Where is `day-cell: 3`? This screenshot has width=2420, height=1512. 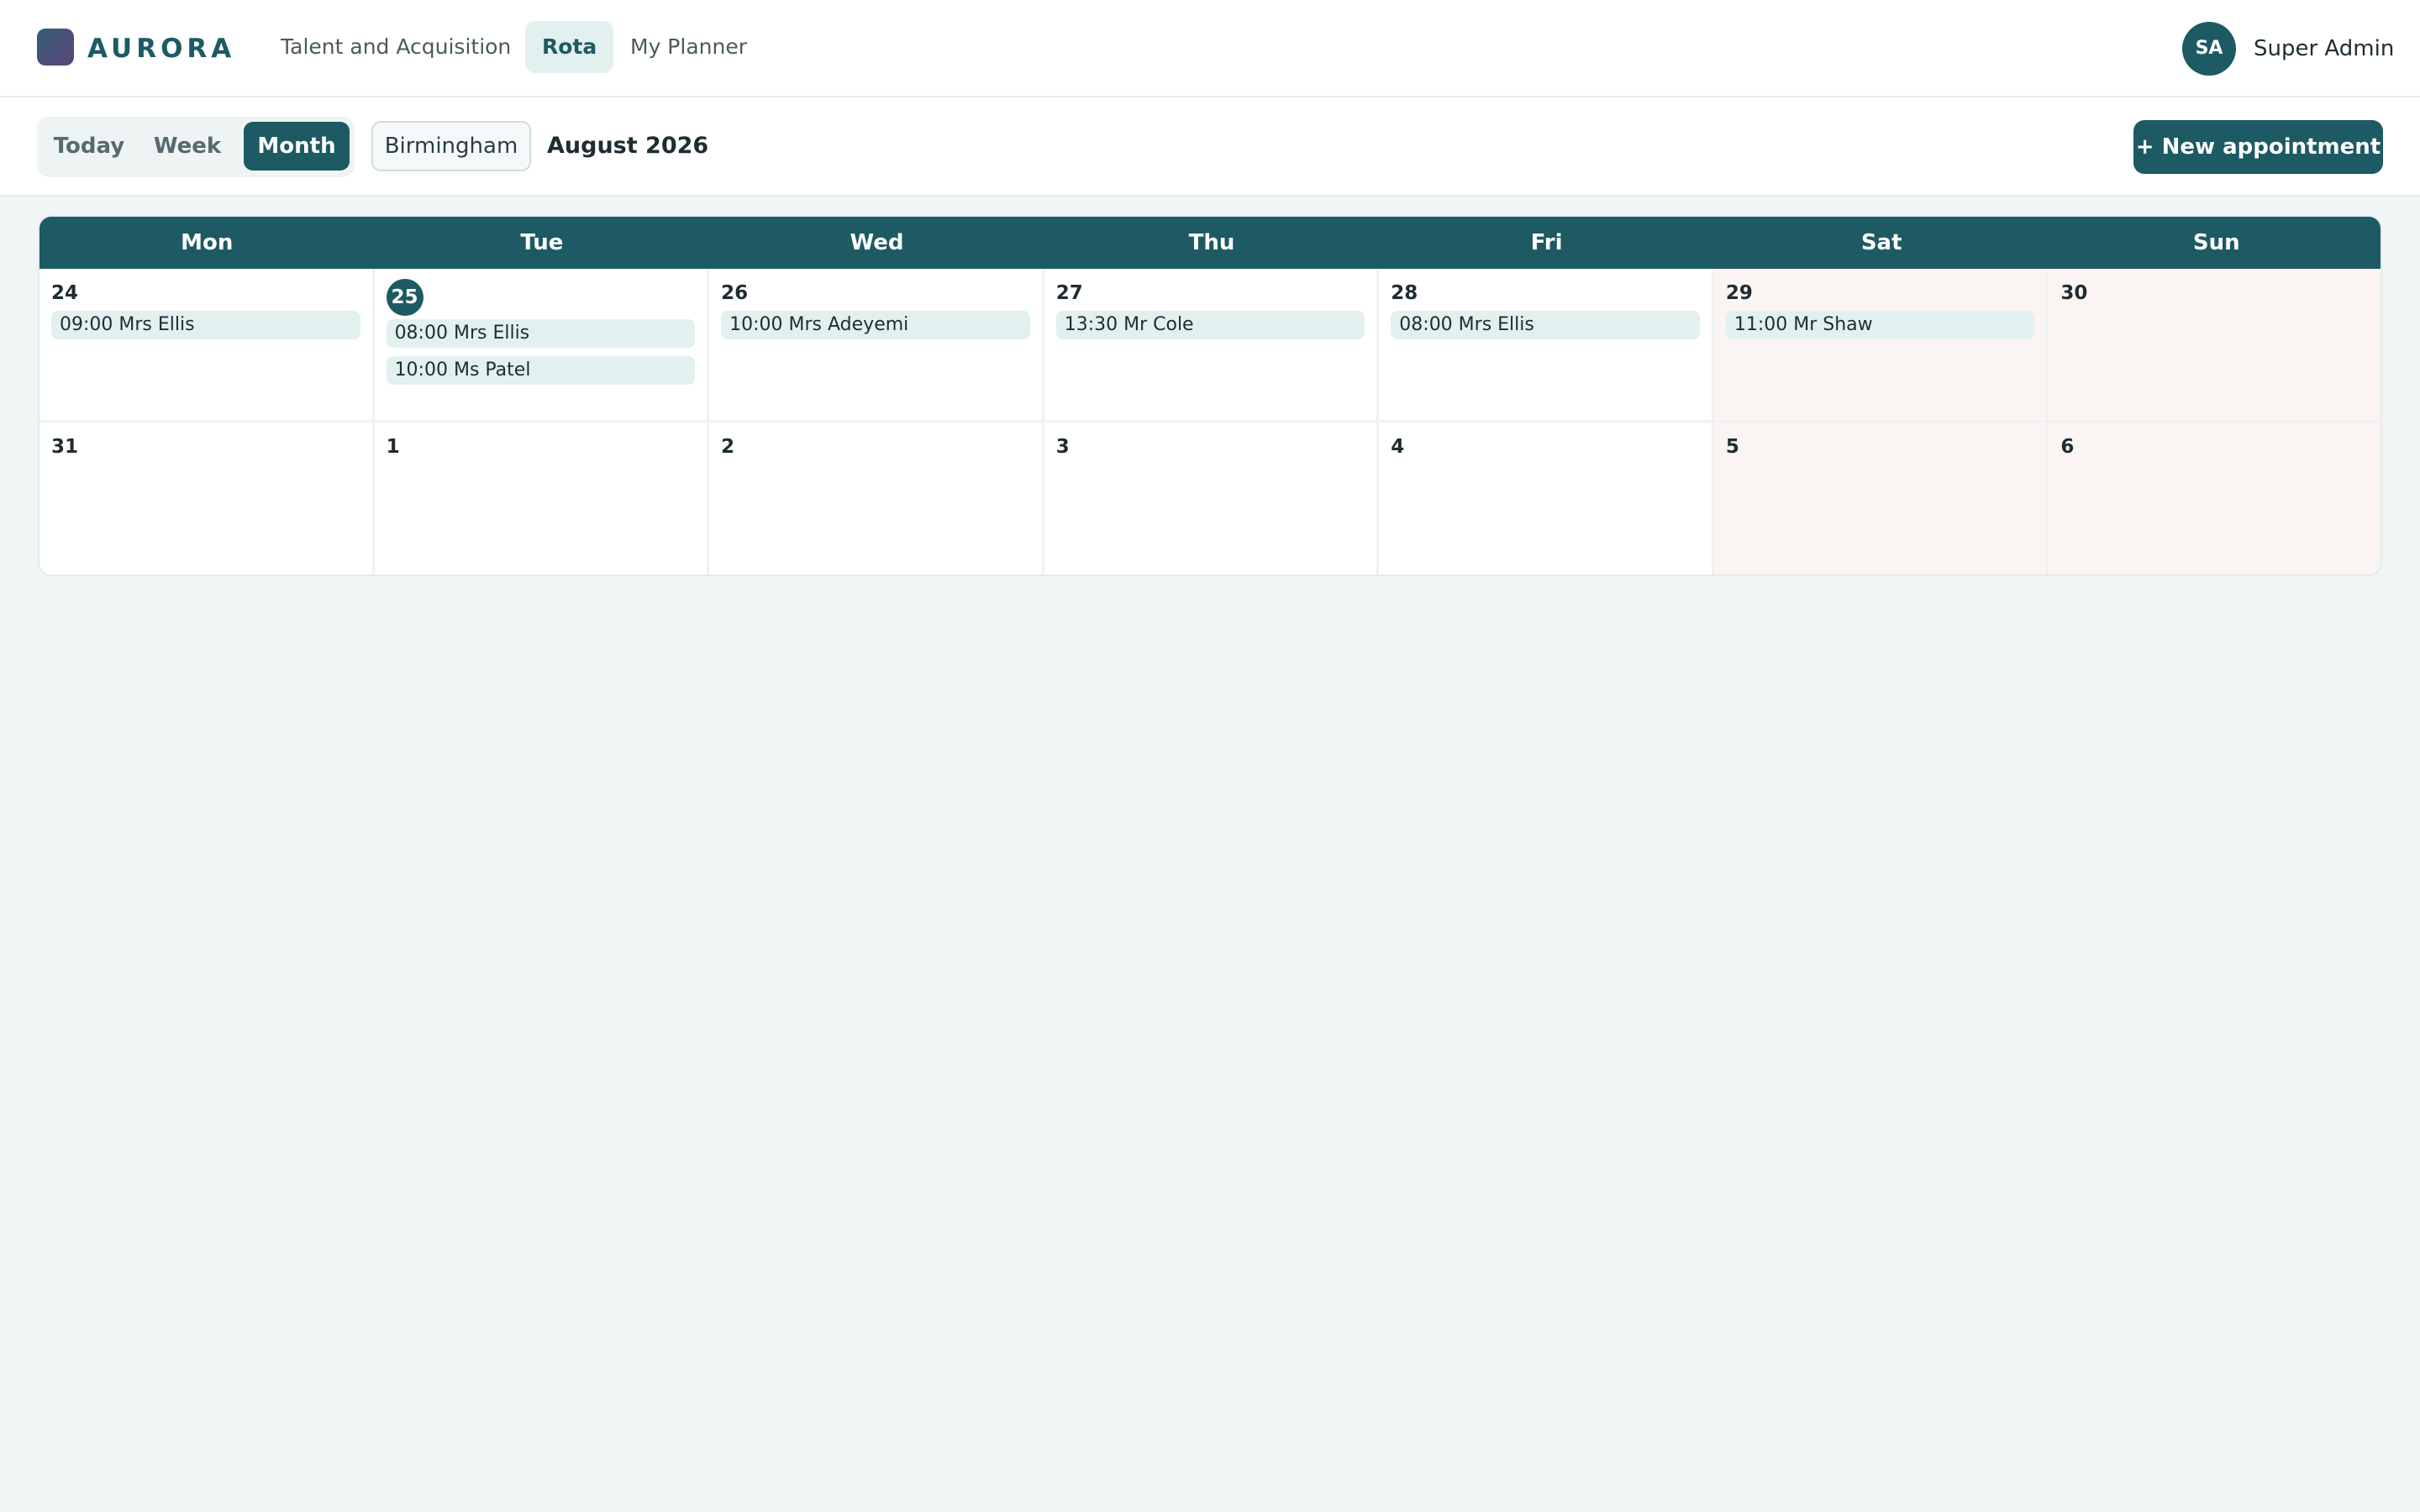
day-cell: 3 is located at coordinates (1212, 499).